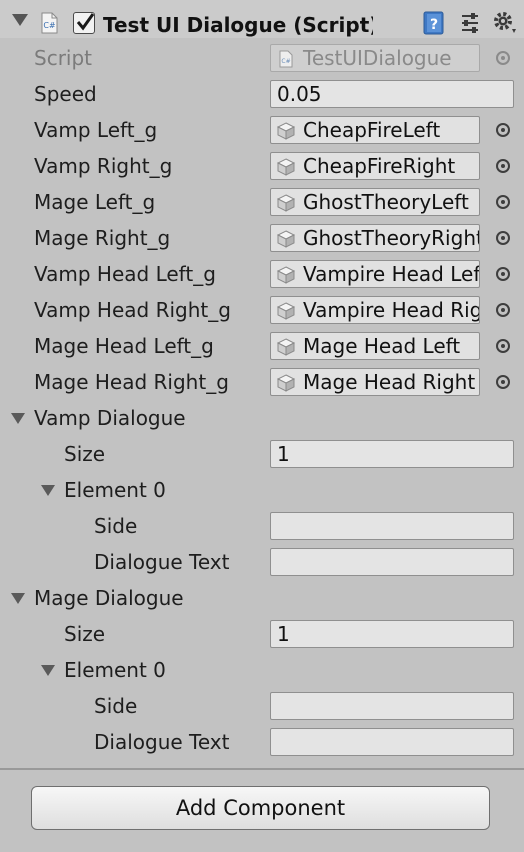 This screenshot has width=524, height=852. What do you see at coordinates (48, 490) in the screenshot?
I see `vamp-element-foldout-icon` at bounding box center [48, 490].